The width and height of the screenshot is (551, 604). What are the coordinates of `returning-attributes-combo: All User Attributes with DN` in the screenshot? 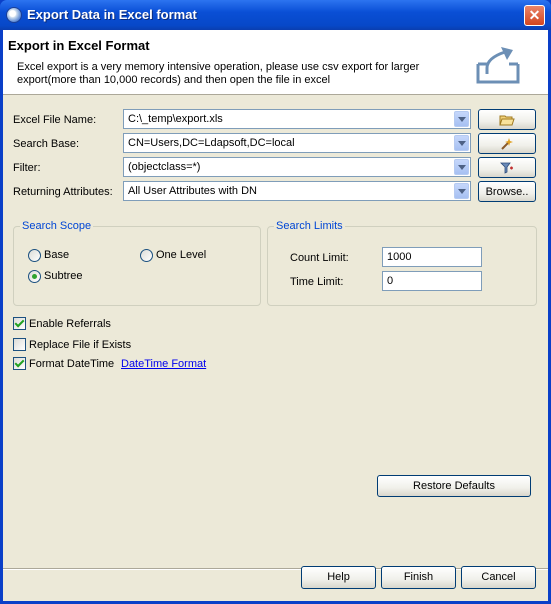 It's located at (297, 191).